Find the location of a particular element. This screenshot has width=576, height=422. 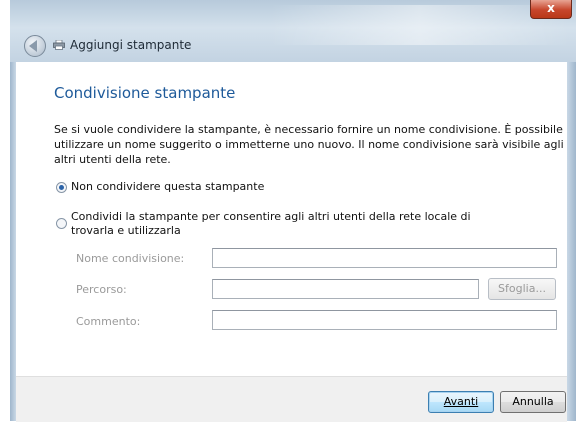

comment-input is located at coordinates (384, 320).